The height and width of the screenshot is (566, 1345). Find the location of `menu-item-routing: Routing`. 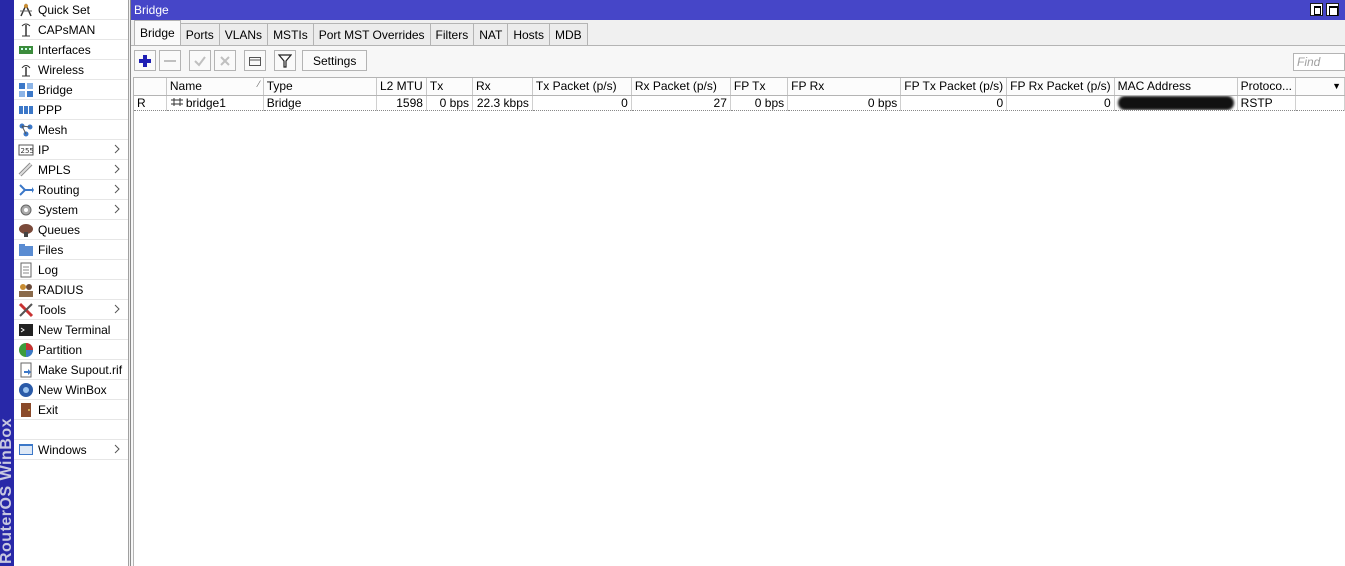

menu-item-routing: Routing is located at coordinates (71, 190).